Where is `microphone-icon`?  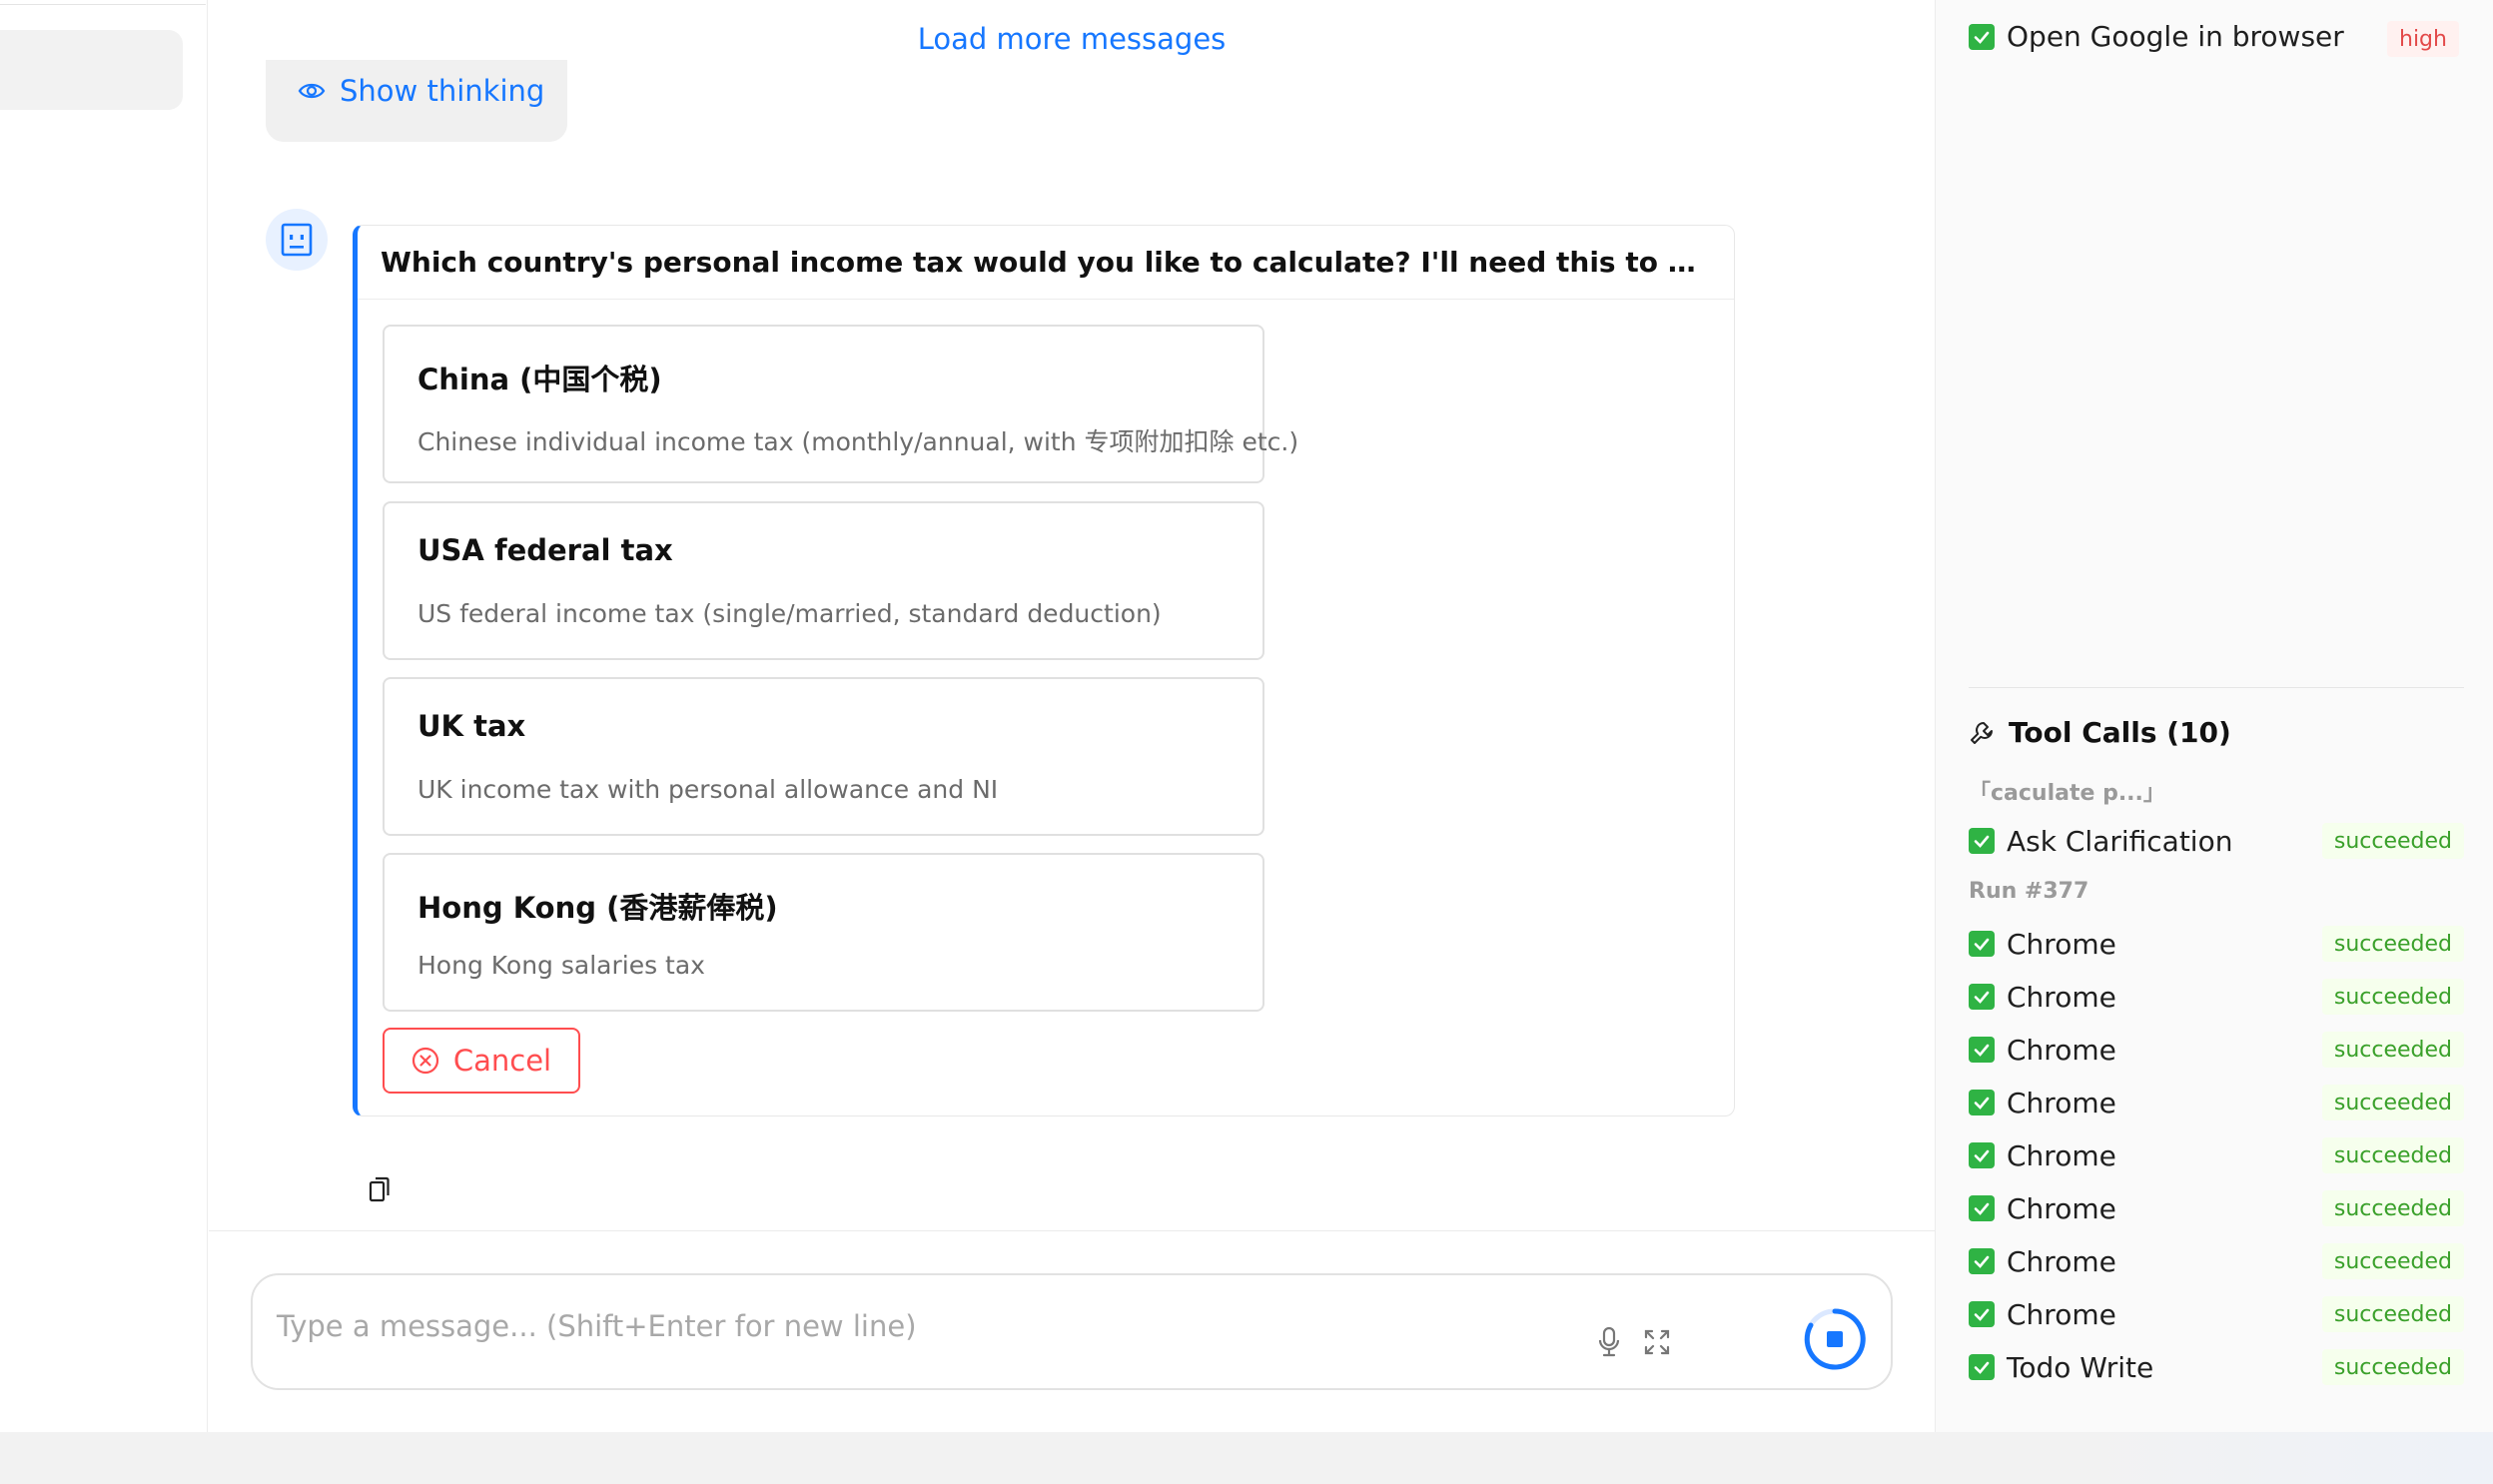
microphone-icon is located at coordinates (1609, 1341).